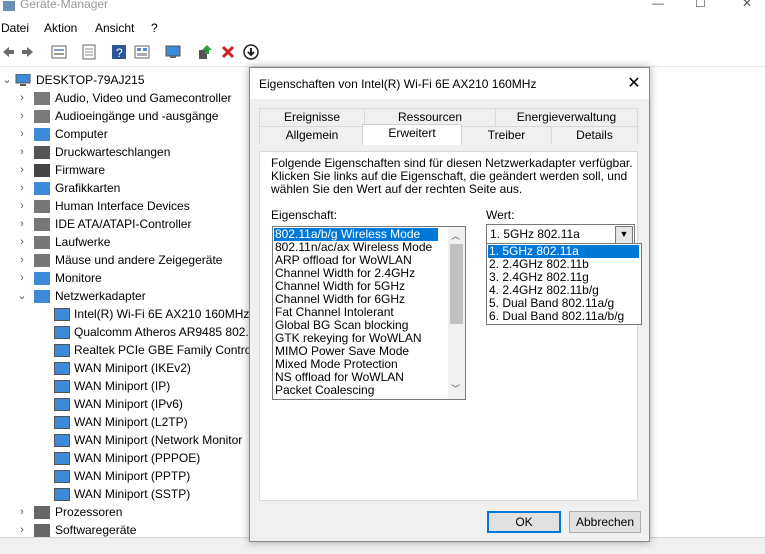 The width and height of the screenshot is (765, 554). Describe the element at coordinates (42, 116) in the screenshot. I see `audio-io-icon` at that location.